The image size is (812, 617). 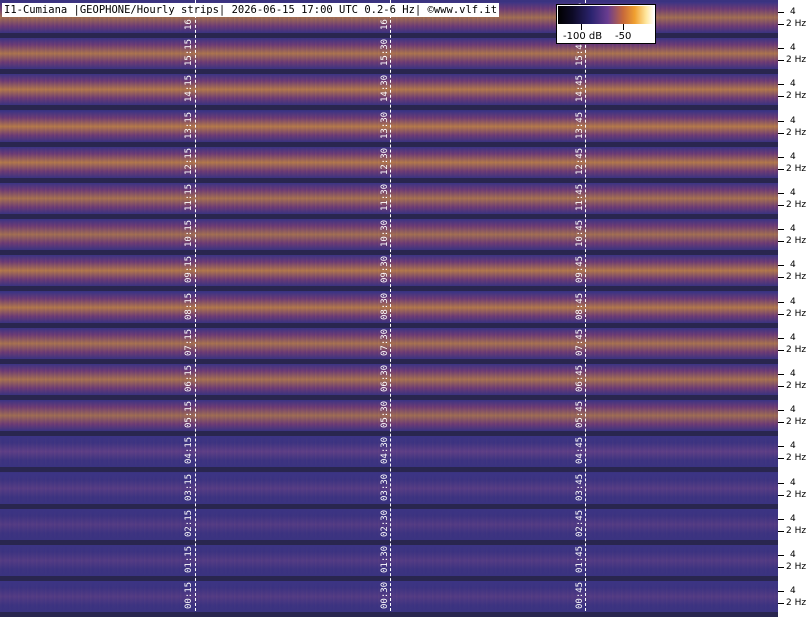 What do you see at coordinates (385, 234) in the screenshot?
I see `strip-time-label: 10:30` at bounding box center [385, 234].